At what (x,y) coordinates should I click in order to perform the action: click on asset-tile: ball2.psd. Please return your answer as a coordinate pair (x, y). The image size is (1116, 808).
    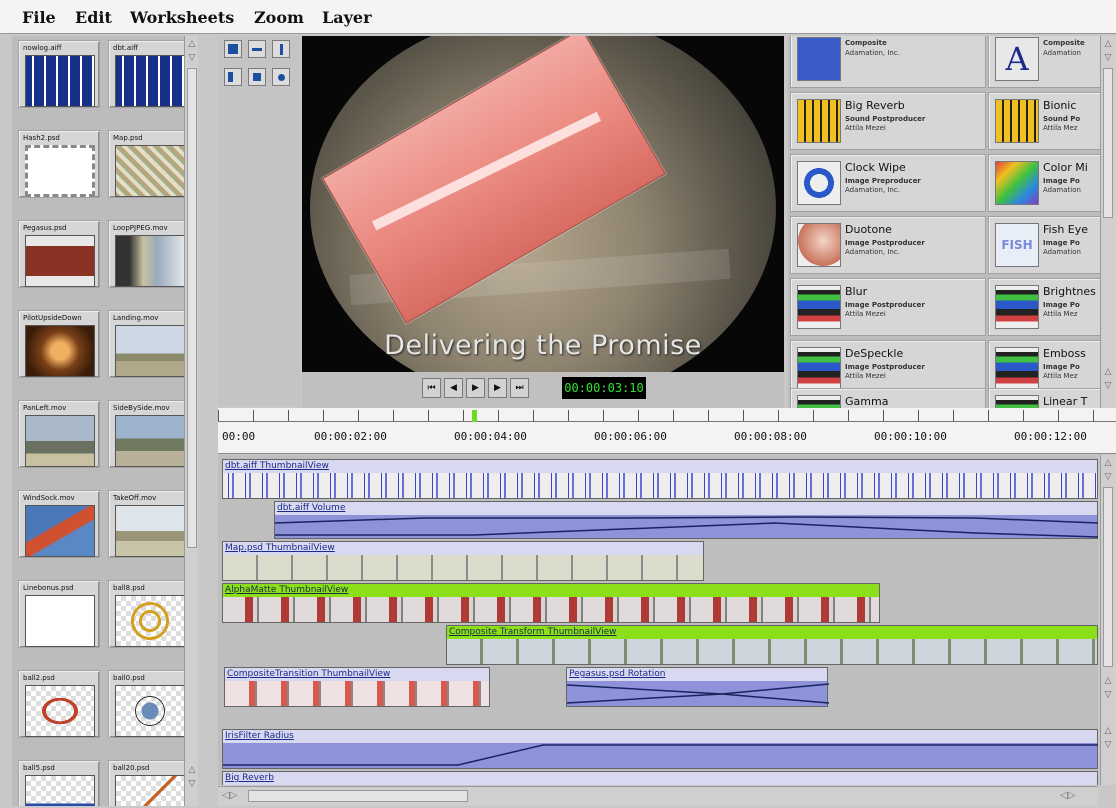
    Looking at the image, I should click on (59, 704).